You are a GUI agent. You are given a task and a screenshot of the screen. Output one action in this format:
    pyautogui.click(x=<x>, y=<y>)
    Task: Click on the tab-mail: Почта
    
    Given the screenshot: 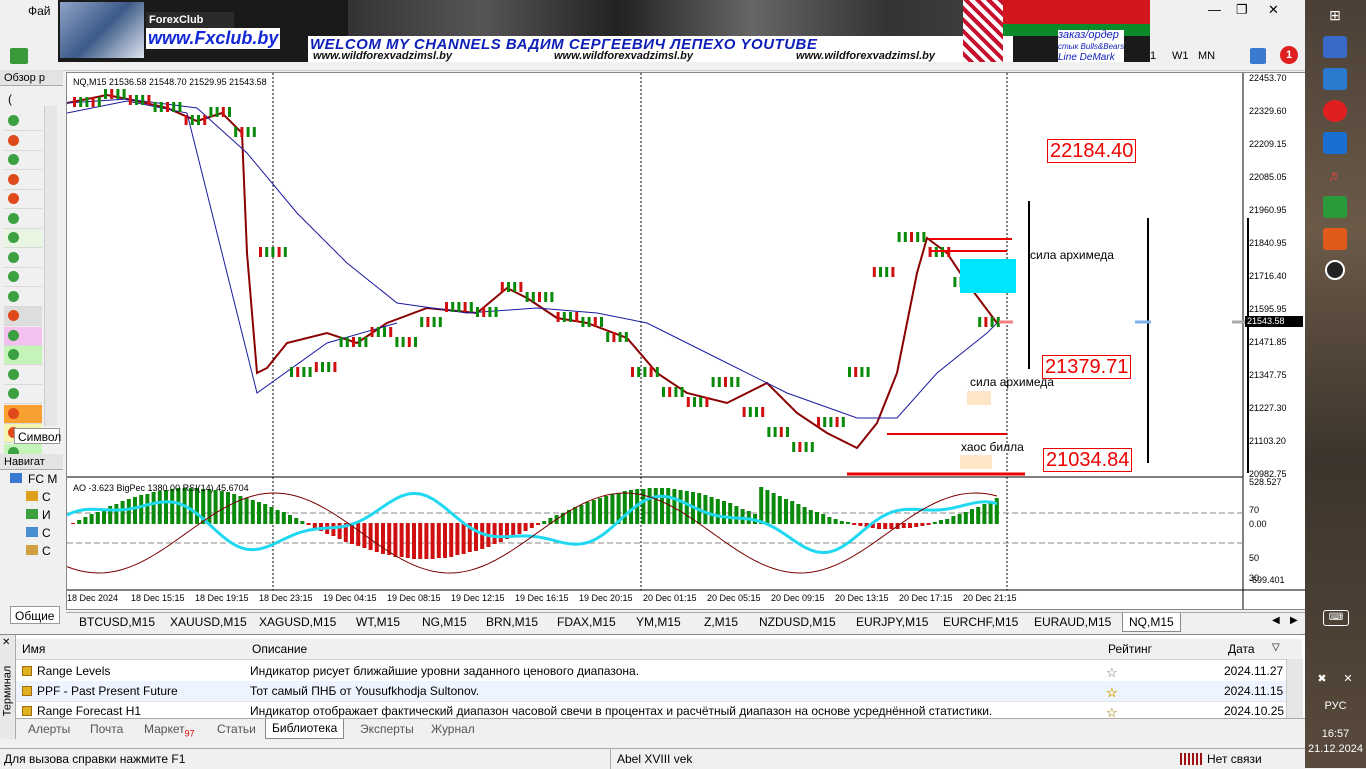 What is the action you would take?
    pyautogui.click(x=106, y=729)
    